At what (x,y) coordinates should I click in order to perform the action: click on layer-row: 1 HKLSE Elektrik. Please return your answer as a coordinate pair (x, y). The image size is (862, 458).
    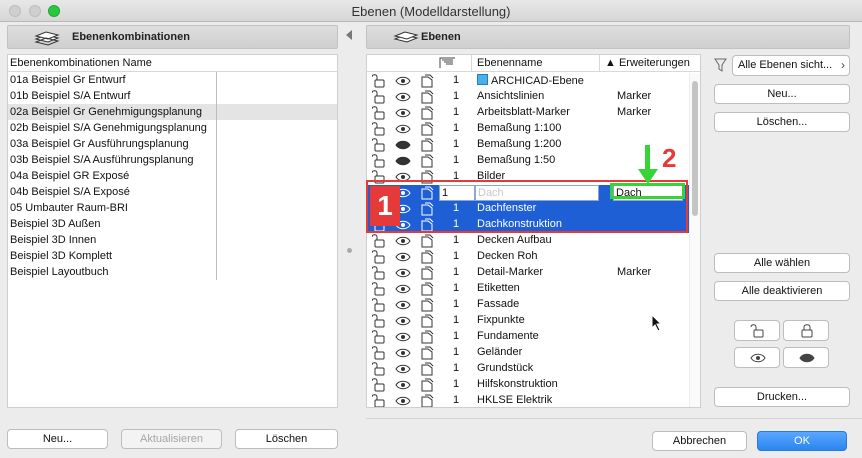
    Looking at the image, I should click on (528, 400).